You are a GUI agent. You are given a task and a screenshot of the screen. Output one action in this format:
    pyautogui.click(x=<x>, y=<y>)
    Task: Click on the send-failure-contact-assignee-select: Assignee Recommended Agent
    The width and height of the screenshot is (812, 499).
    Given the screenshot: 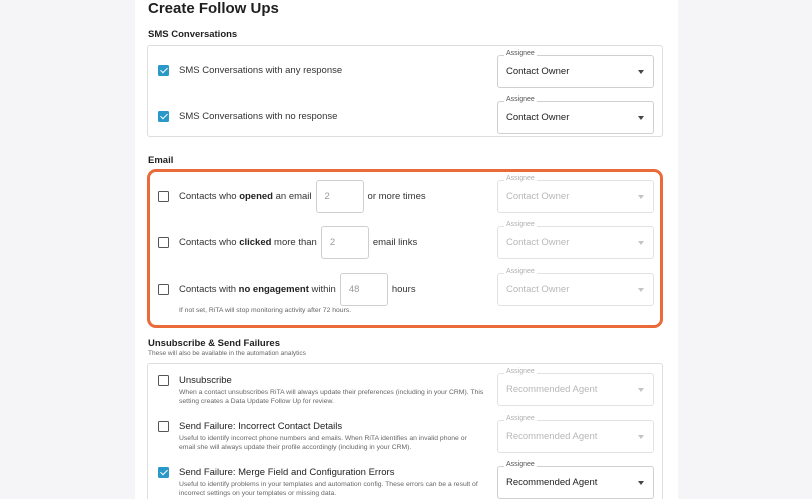 What is the action you would take?
    pyautogui.click(x=575, y=434)
    